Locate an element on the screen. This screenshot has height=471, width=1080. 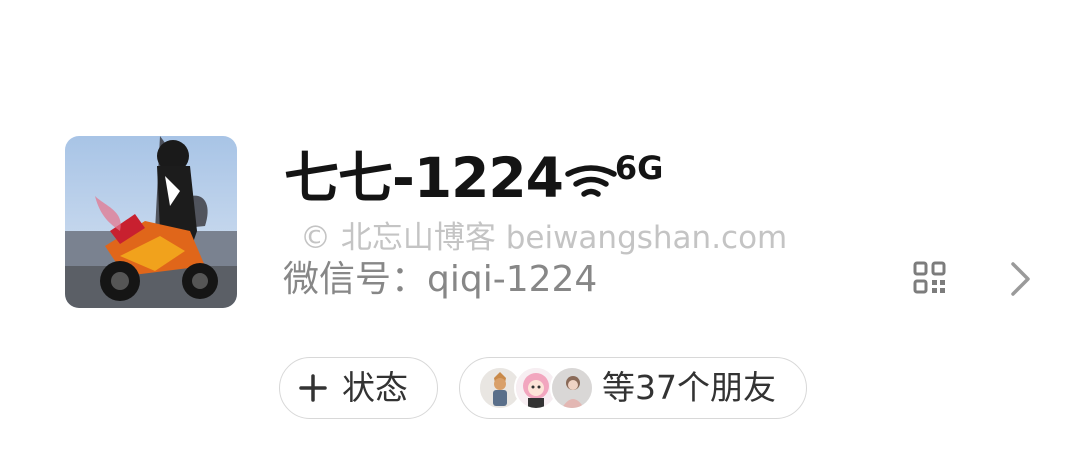
nickname: 七七-1224 is located at coordinates (424, 178).